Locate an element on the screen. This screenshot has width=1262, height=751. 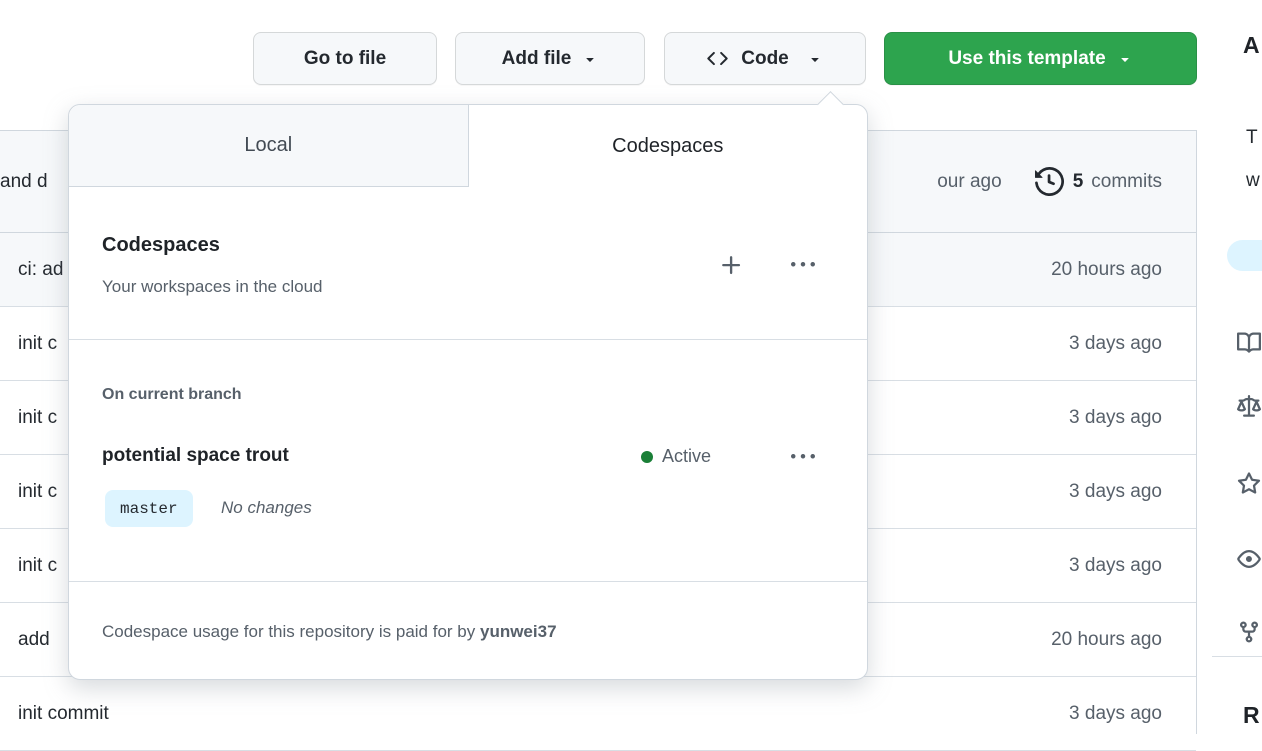
fork-icon is located at coordinates (1249, 632).